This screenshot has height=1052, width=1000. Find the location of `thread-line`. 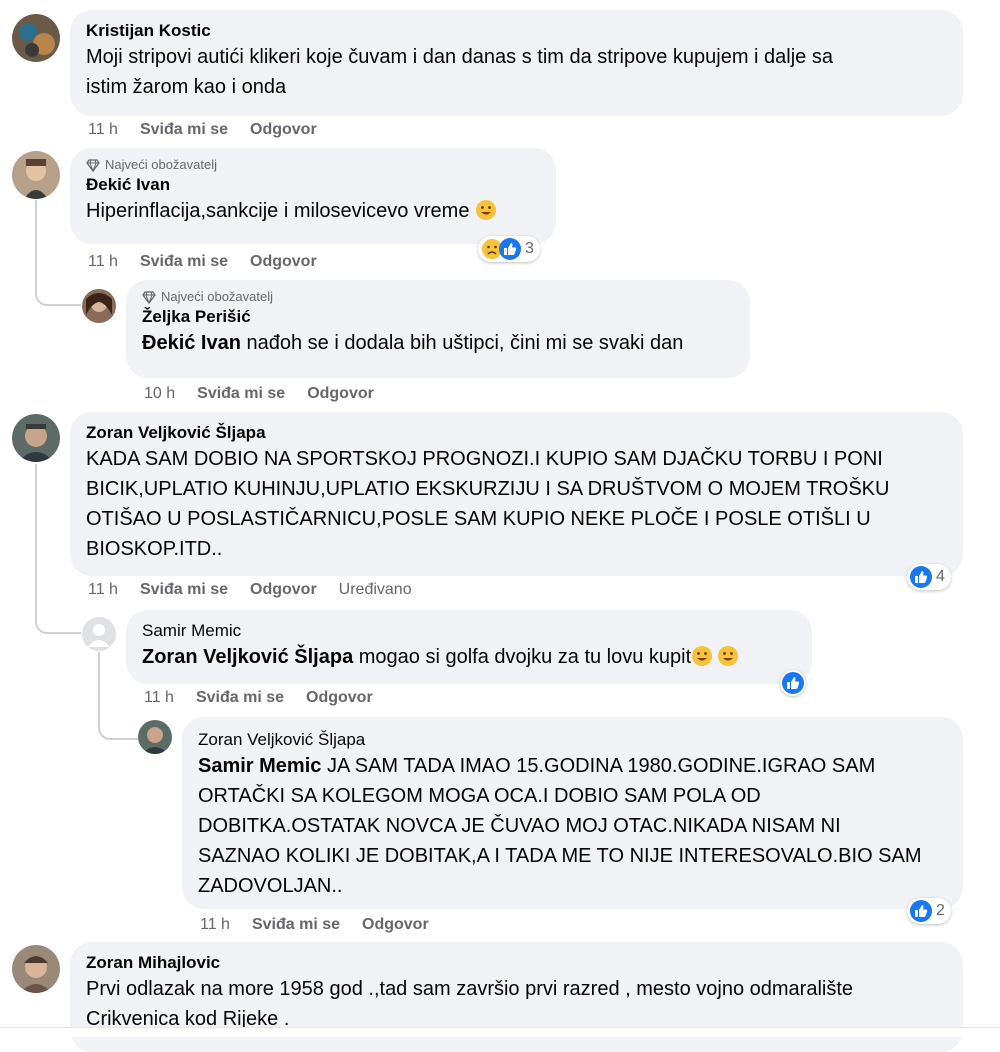

thread-line is located at coordinates (99, 667).